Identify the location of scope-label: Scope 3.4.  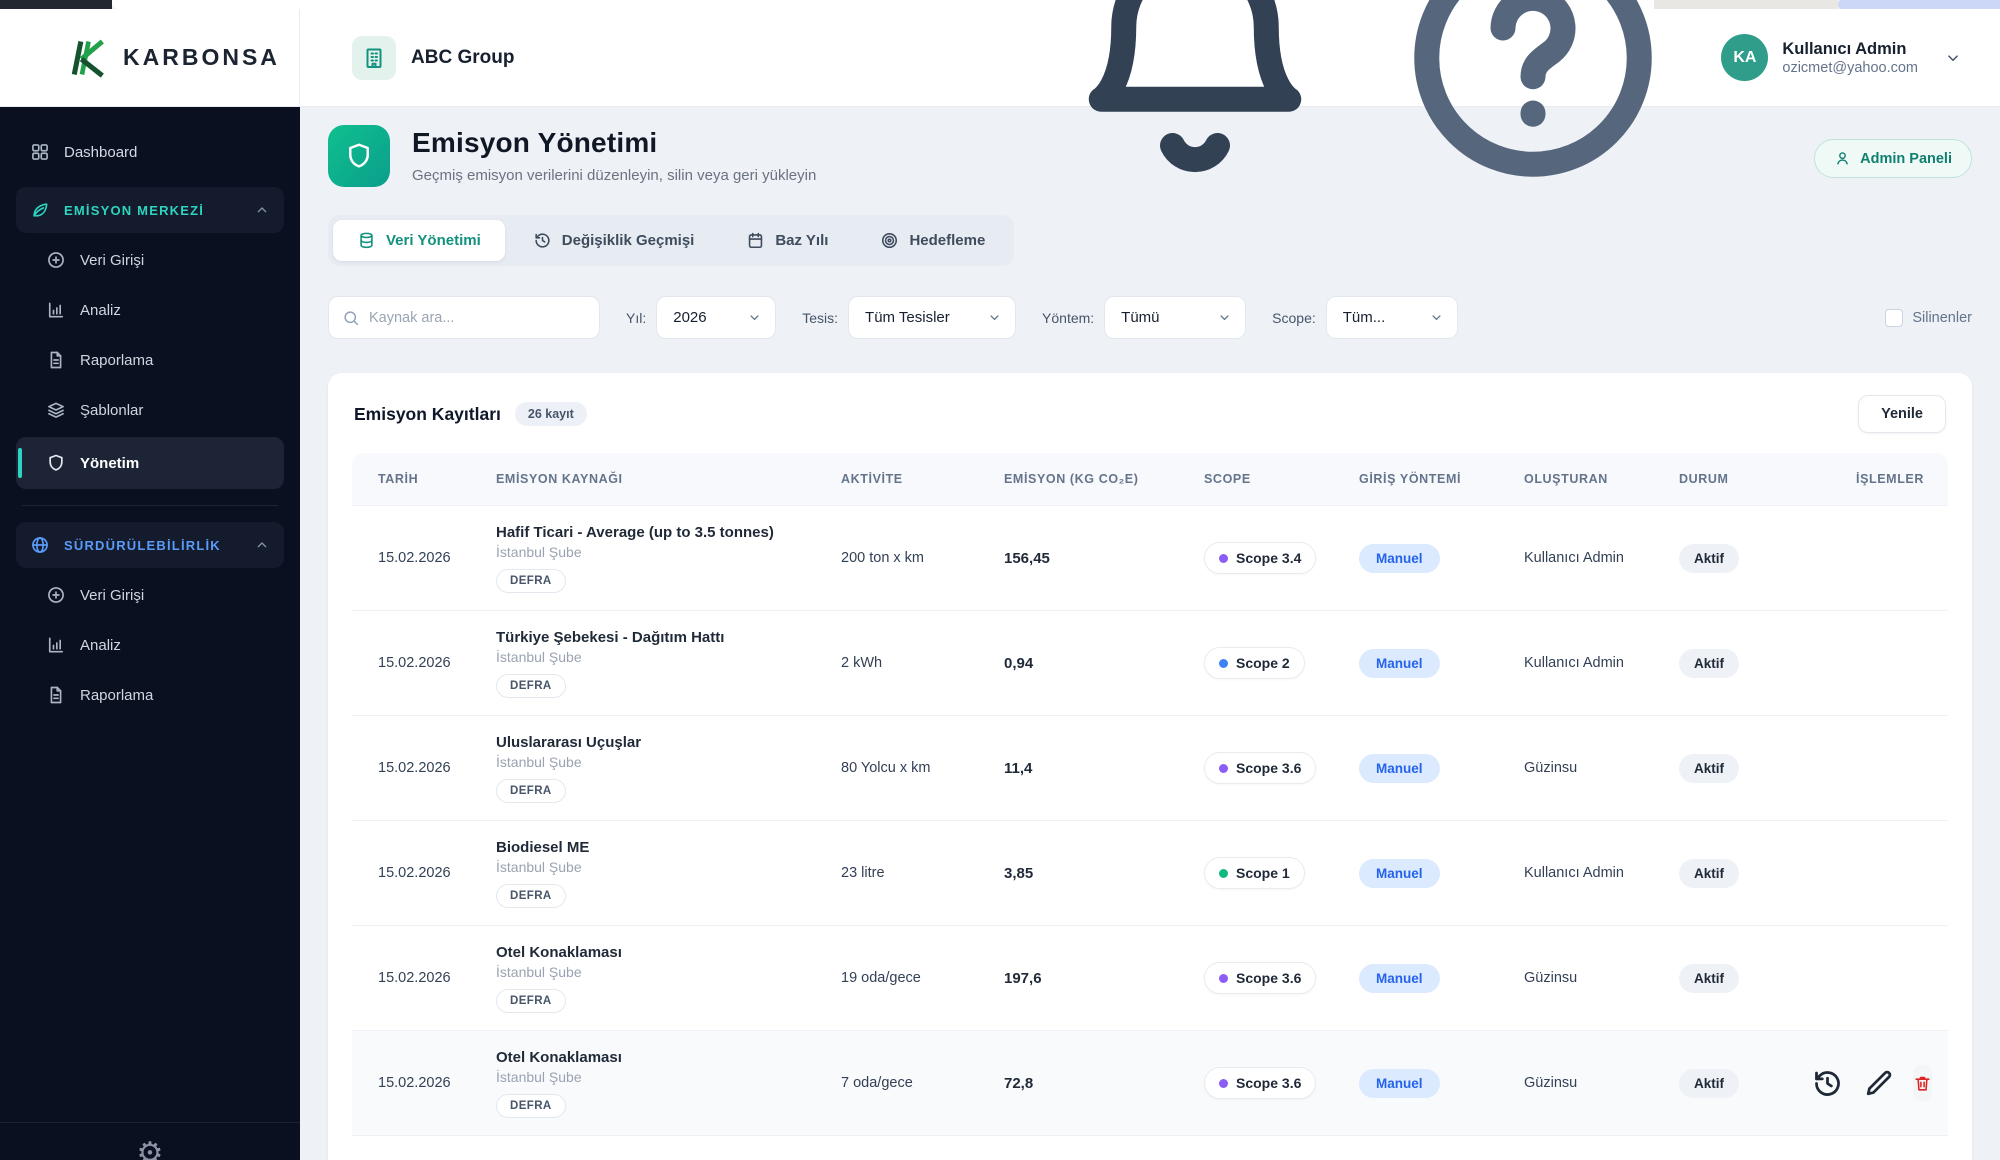
(1269, 558).